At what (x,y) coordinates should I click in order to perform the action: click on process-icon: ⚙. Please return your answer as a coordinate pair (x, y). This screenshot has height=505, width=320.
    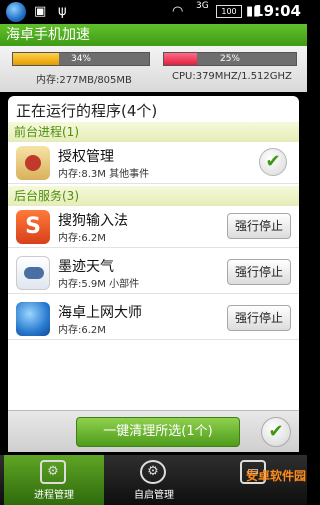
    Looking at the image, I should click on (53, 472).